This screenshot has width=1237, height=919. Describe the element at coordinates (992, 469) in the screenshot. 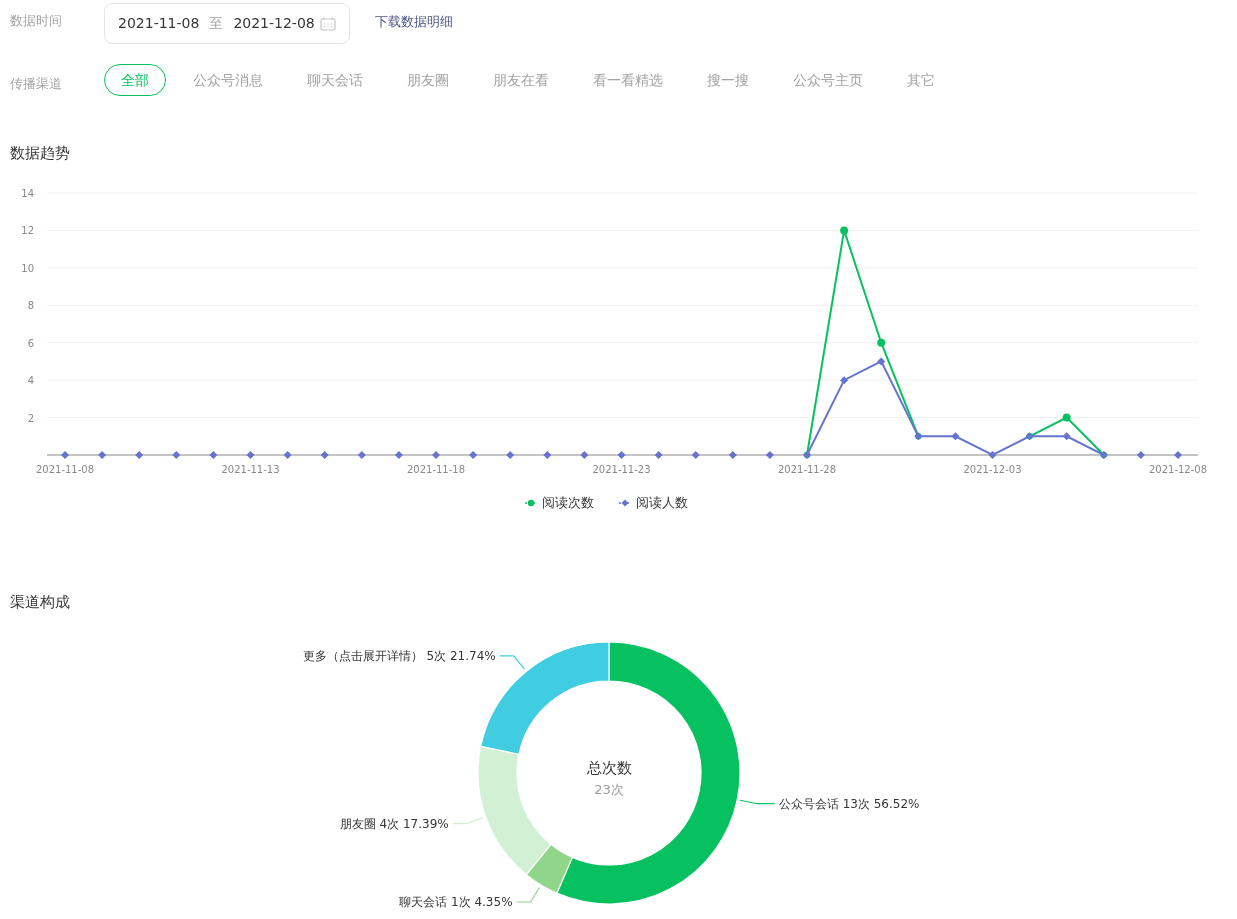

I see `x-axis-label: 2021-12-03` at that location.